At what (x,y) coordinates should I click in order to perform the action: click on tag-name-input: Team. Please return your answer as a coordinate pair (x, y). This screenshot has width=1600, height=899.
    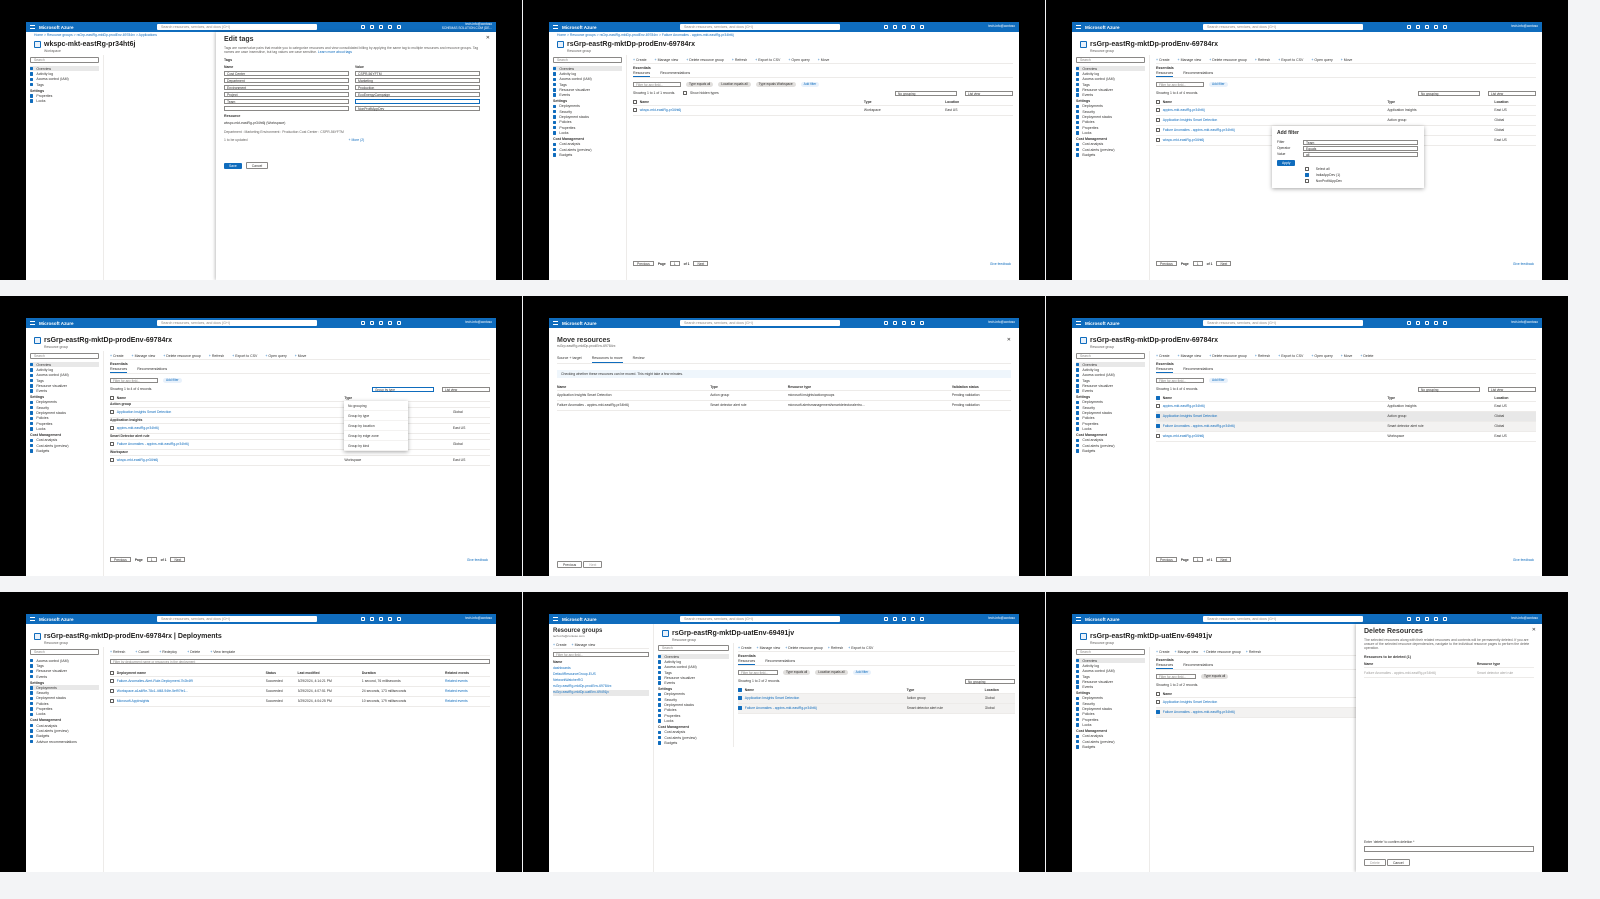
    Looking at the image, I should click on (286, 102).